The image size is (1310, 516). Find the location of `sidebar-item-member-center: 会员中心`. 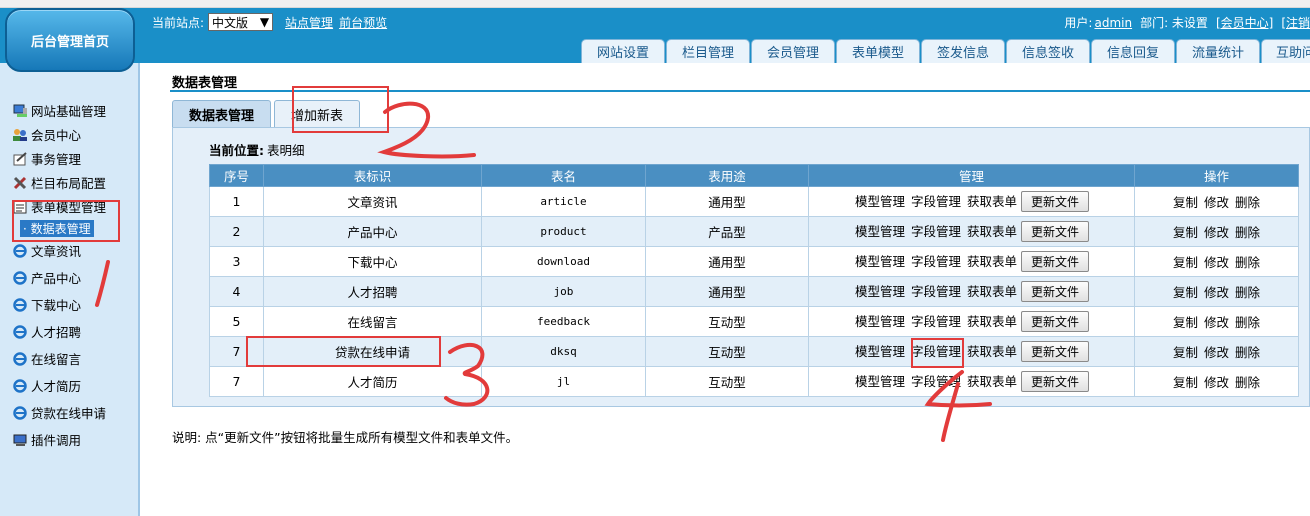

sidebar-item-member-center: 会员中心 is located at coordinates (46, 134).